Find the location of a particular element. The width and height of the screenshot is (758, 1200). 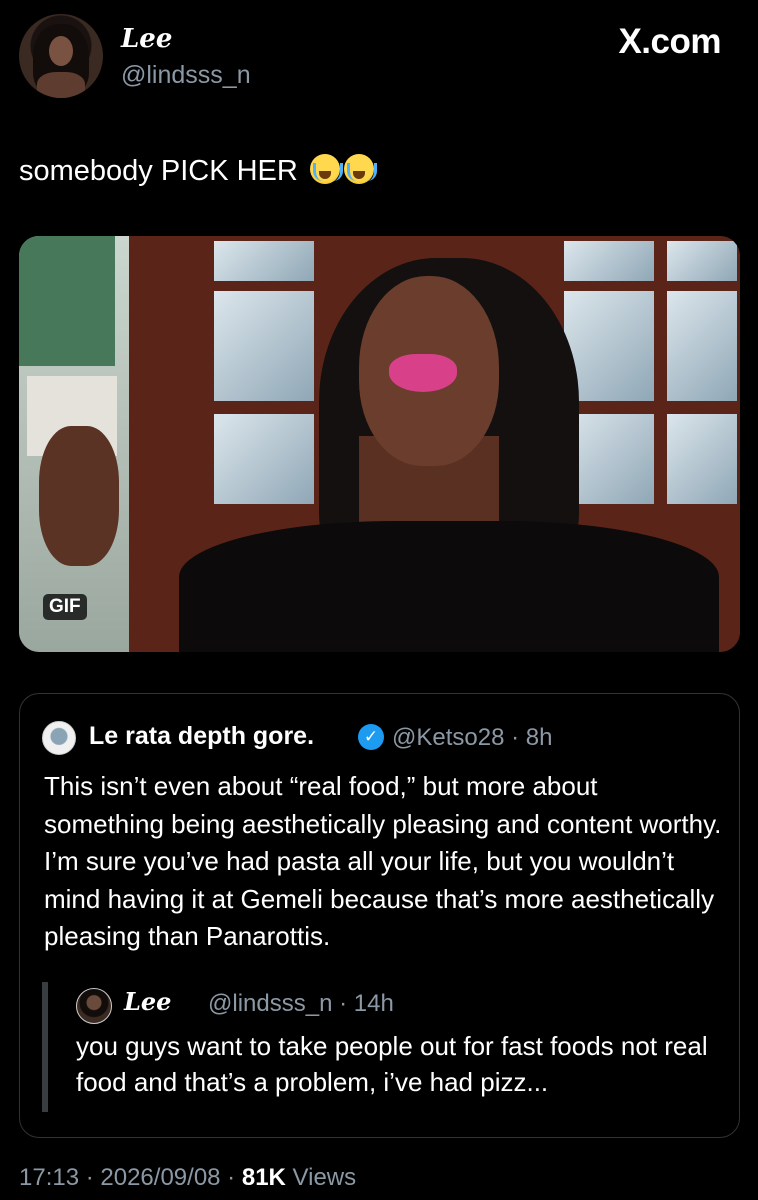

author-avatar is located at coordinates (61, 56).